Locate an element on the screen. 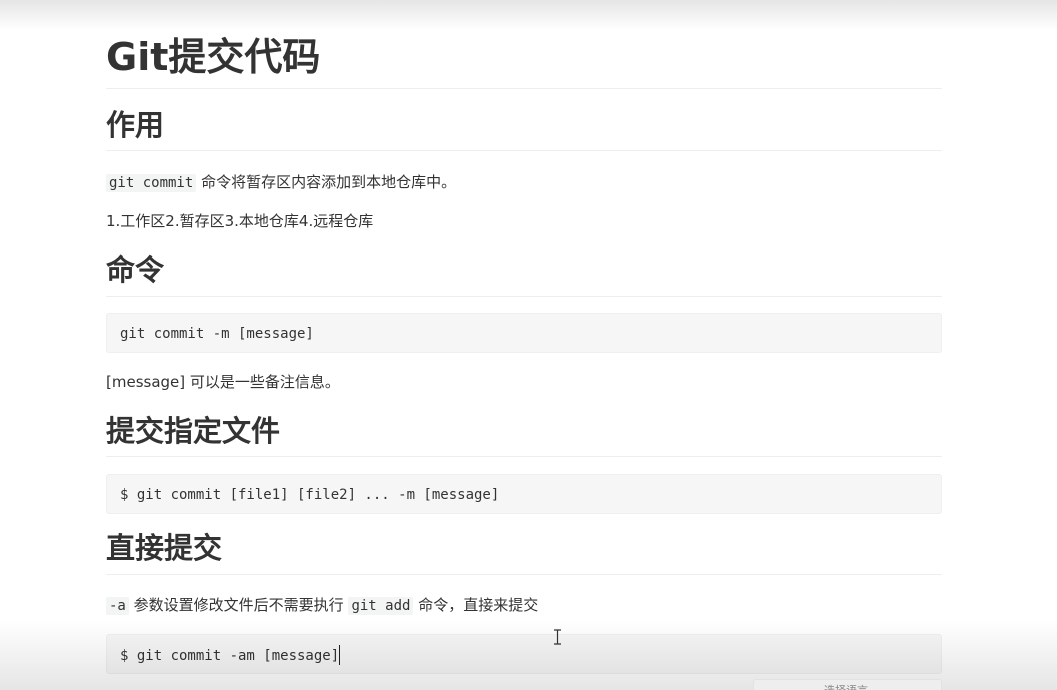 Image resolution: width=1057 pixels, height=690 pixels. direct-commit-code: $ git commit -am [message] is located at coordinates (230, 656).